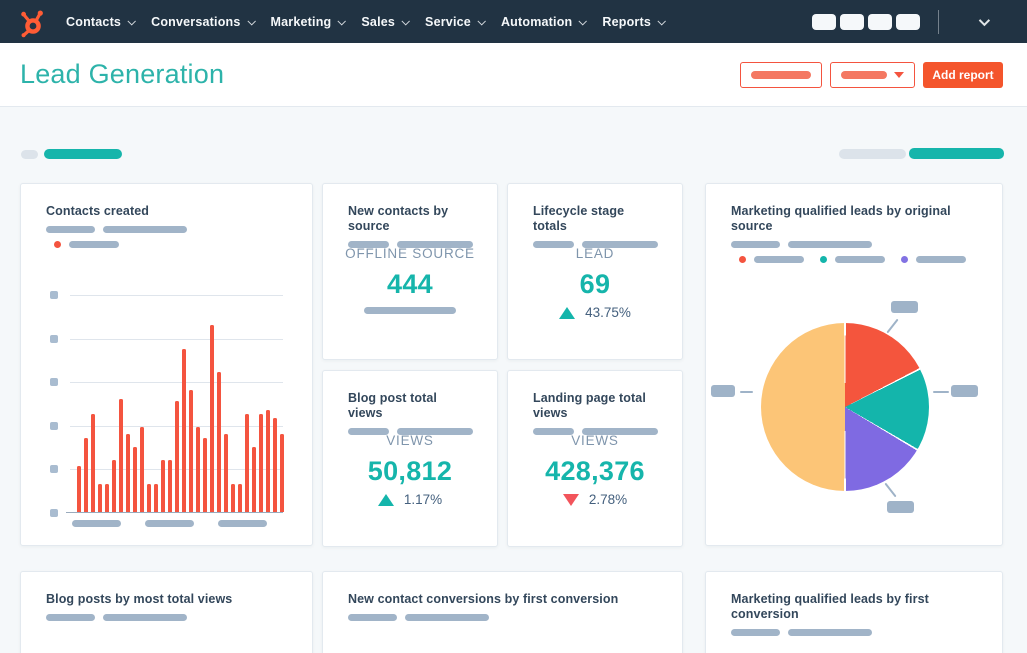  I want to click on nav-item-label: Conversations, so click(196, 21).